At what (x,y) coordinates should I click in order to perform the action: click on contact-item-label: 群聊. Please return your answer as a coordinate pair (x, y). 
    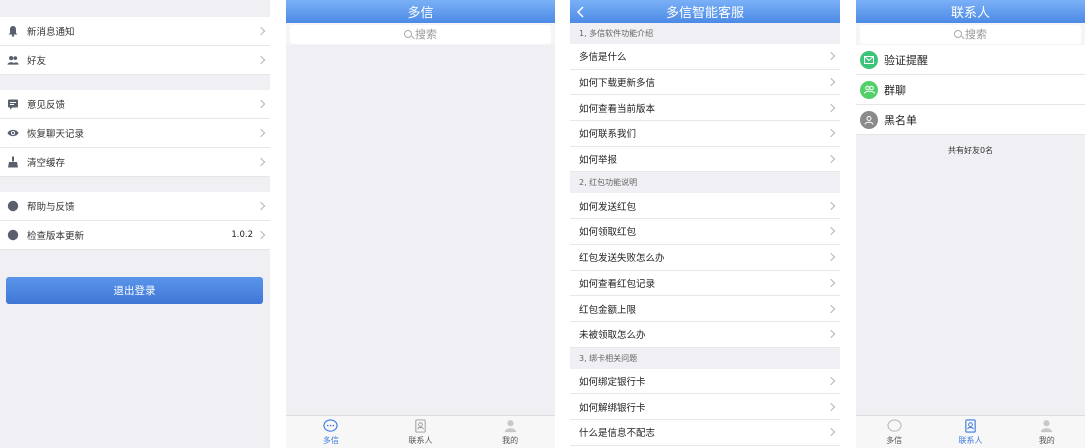
    Looking at the image, I should click on (895, 90).